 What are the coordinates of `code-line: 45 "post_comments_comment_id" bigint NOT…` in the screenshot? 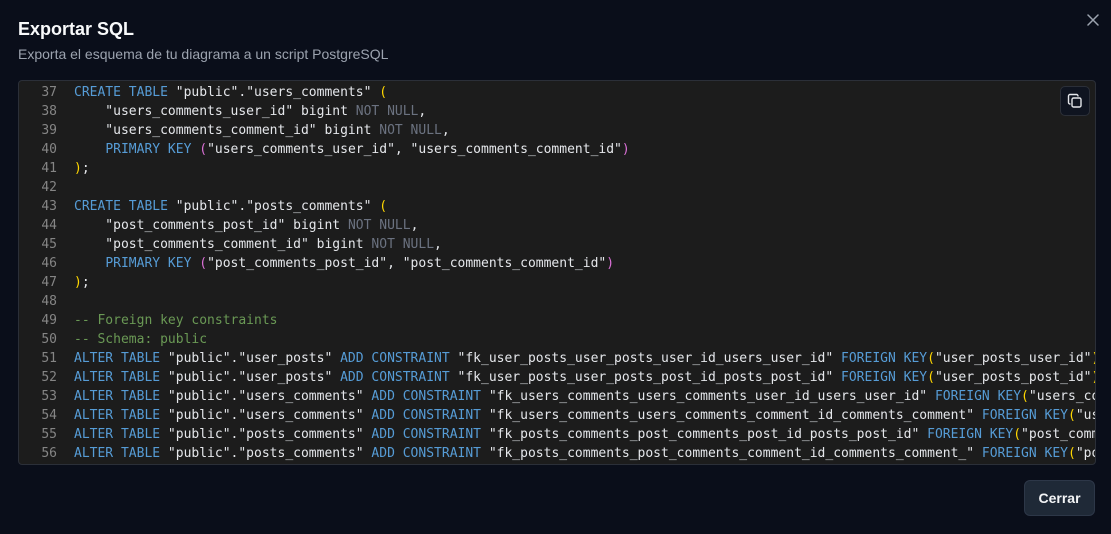 It's located at (557, 244).